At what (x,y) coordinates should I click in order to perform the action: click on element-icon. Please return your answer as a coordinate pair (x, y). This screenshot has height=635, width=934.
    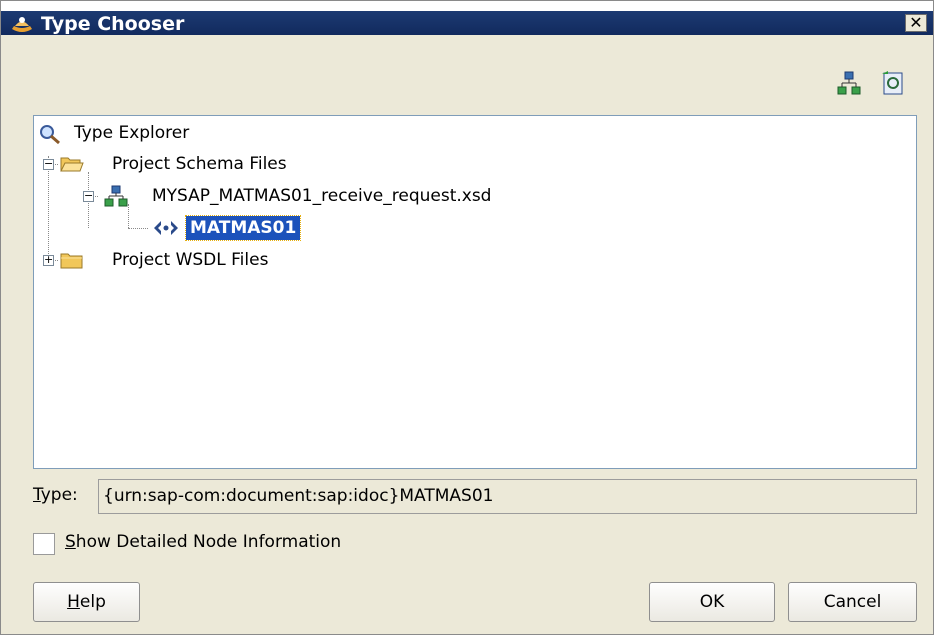
    Looking at the image, I should click on (166, 228).